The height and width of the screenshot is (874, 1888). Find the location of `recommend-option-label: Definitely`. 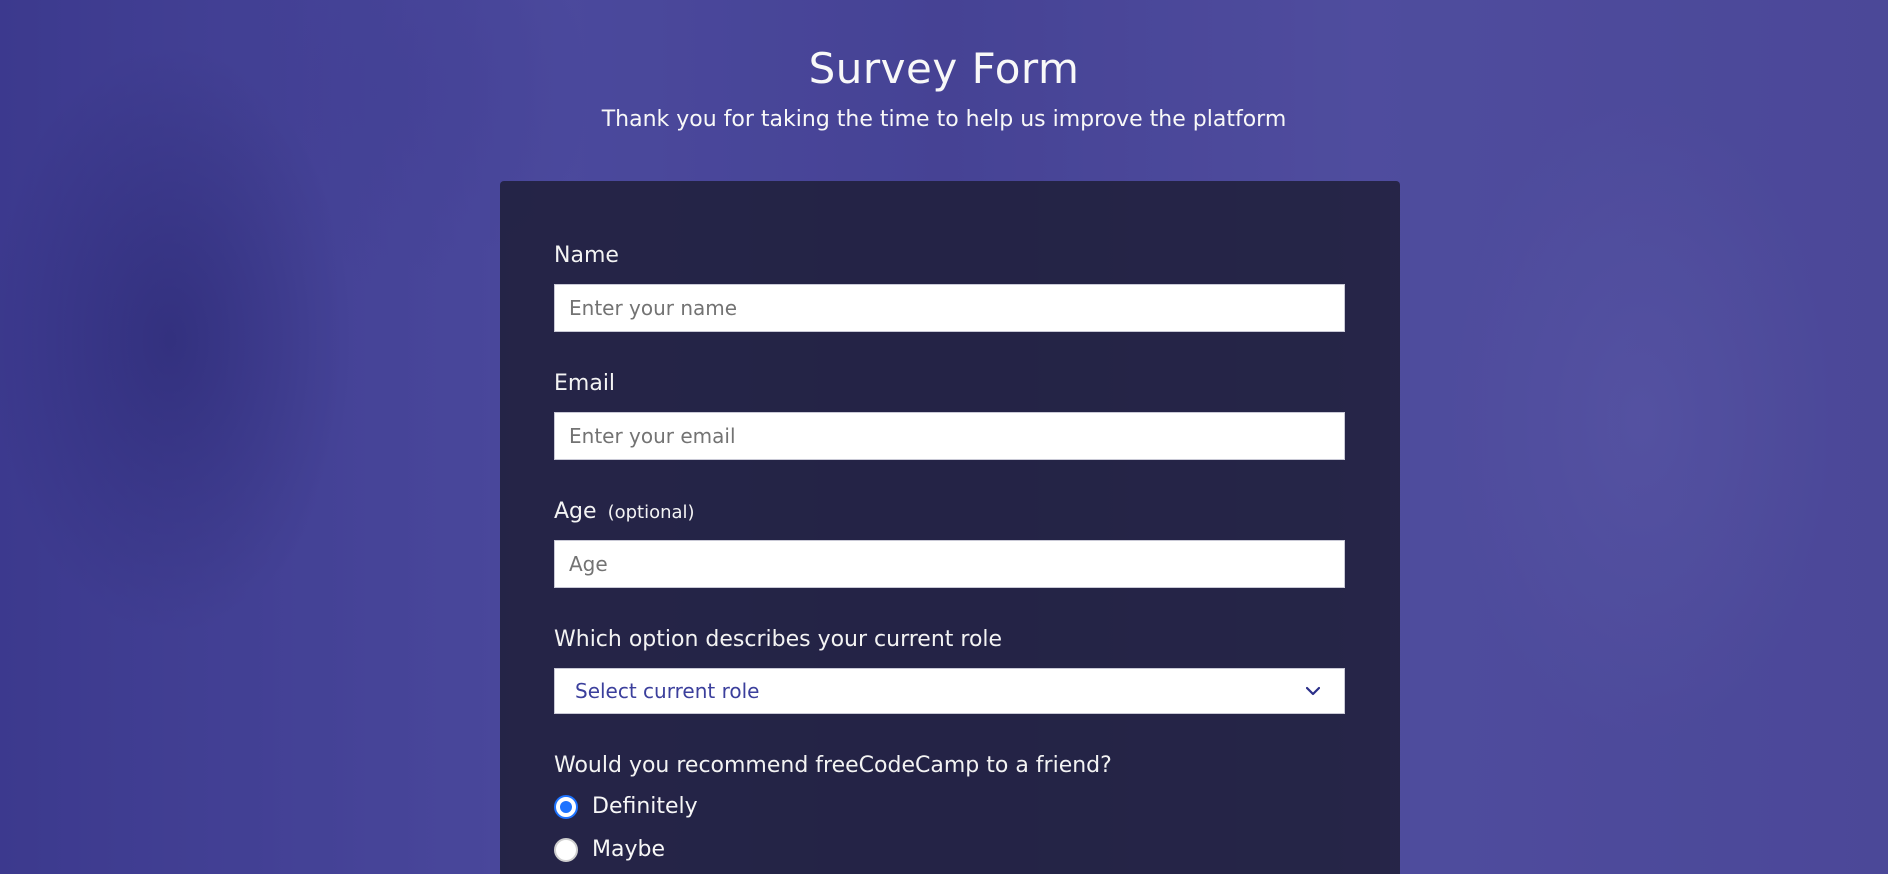

recommend-option-label: Definitely is located at coordinates (645, 806).